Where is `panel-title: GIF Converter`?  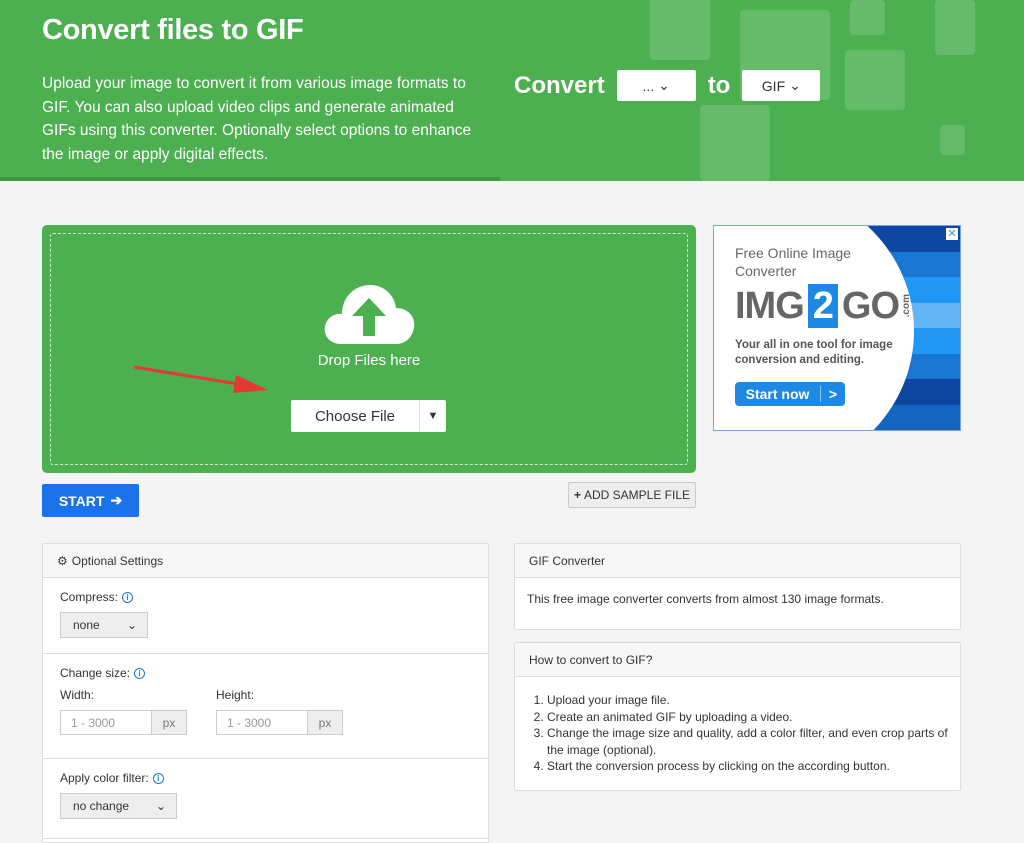 panel-title: GIF Converter is located at coordinates (737, 561).